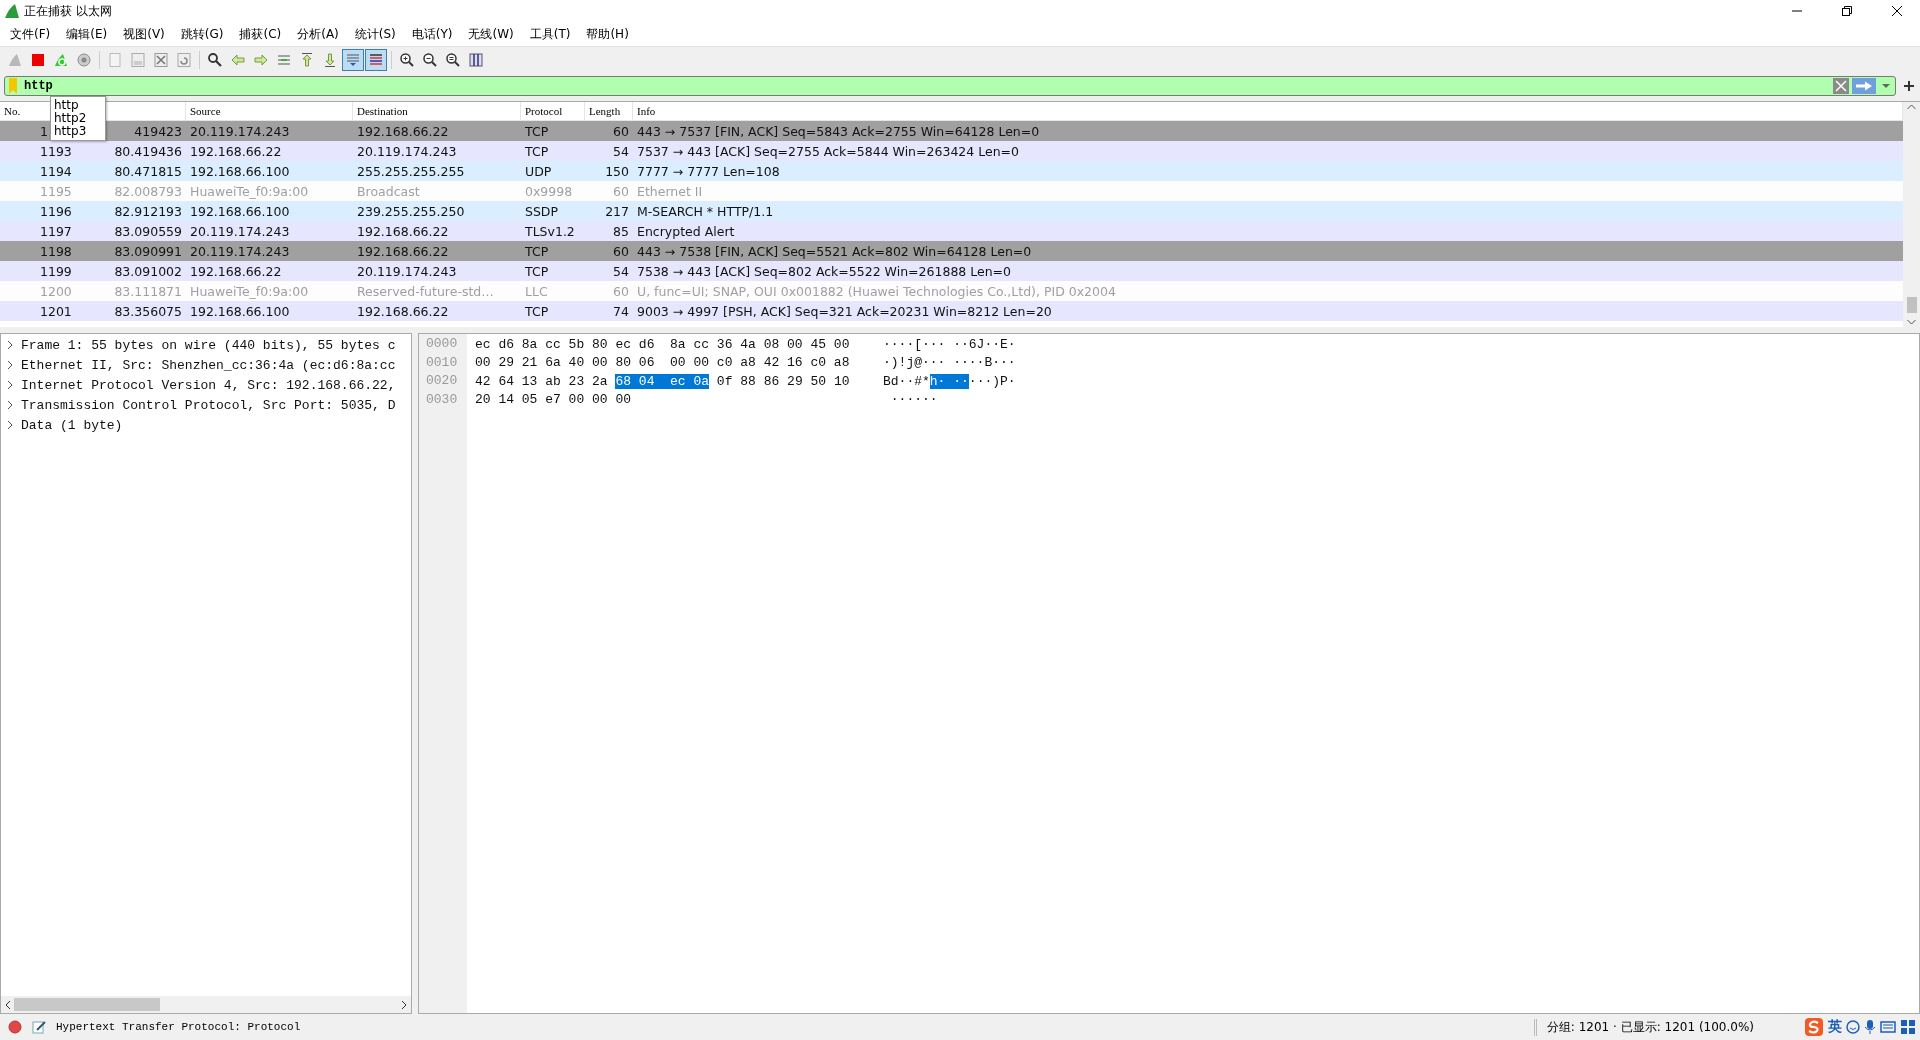 Image resolution: width=1920 pixels, height=1040 pixels. Describe the element at coordinates (553, 400) in the screenshot. I see `hex-bytes: 20 14 05 e7 00 00 00` at that location.